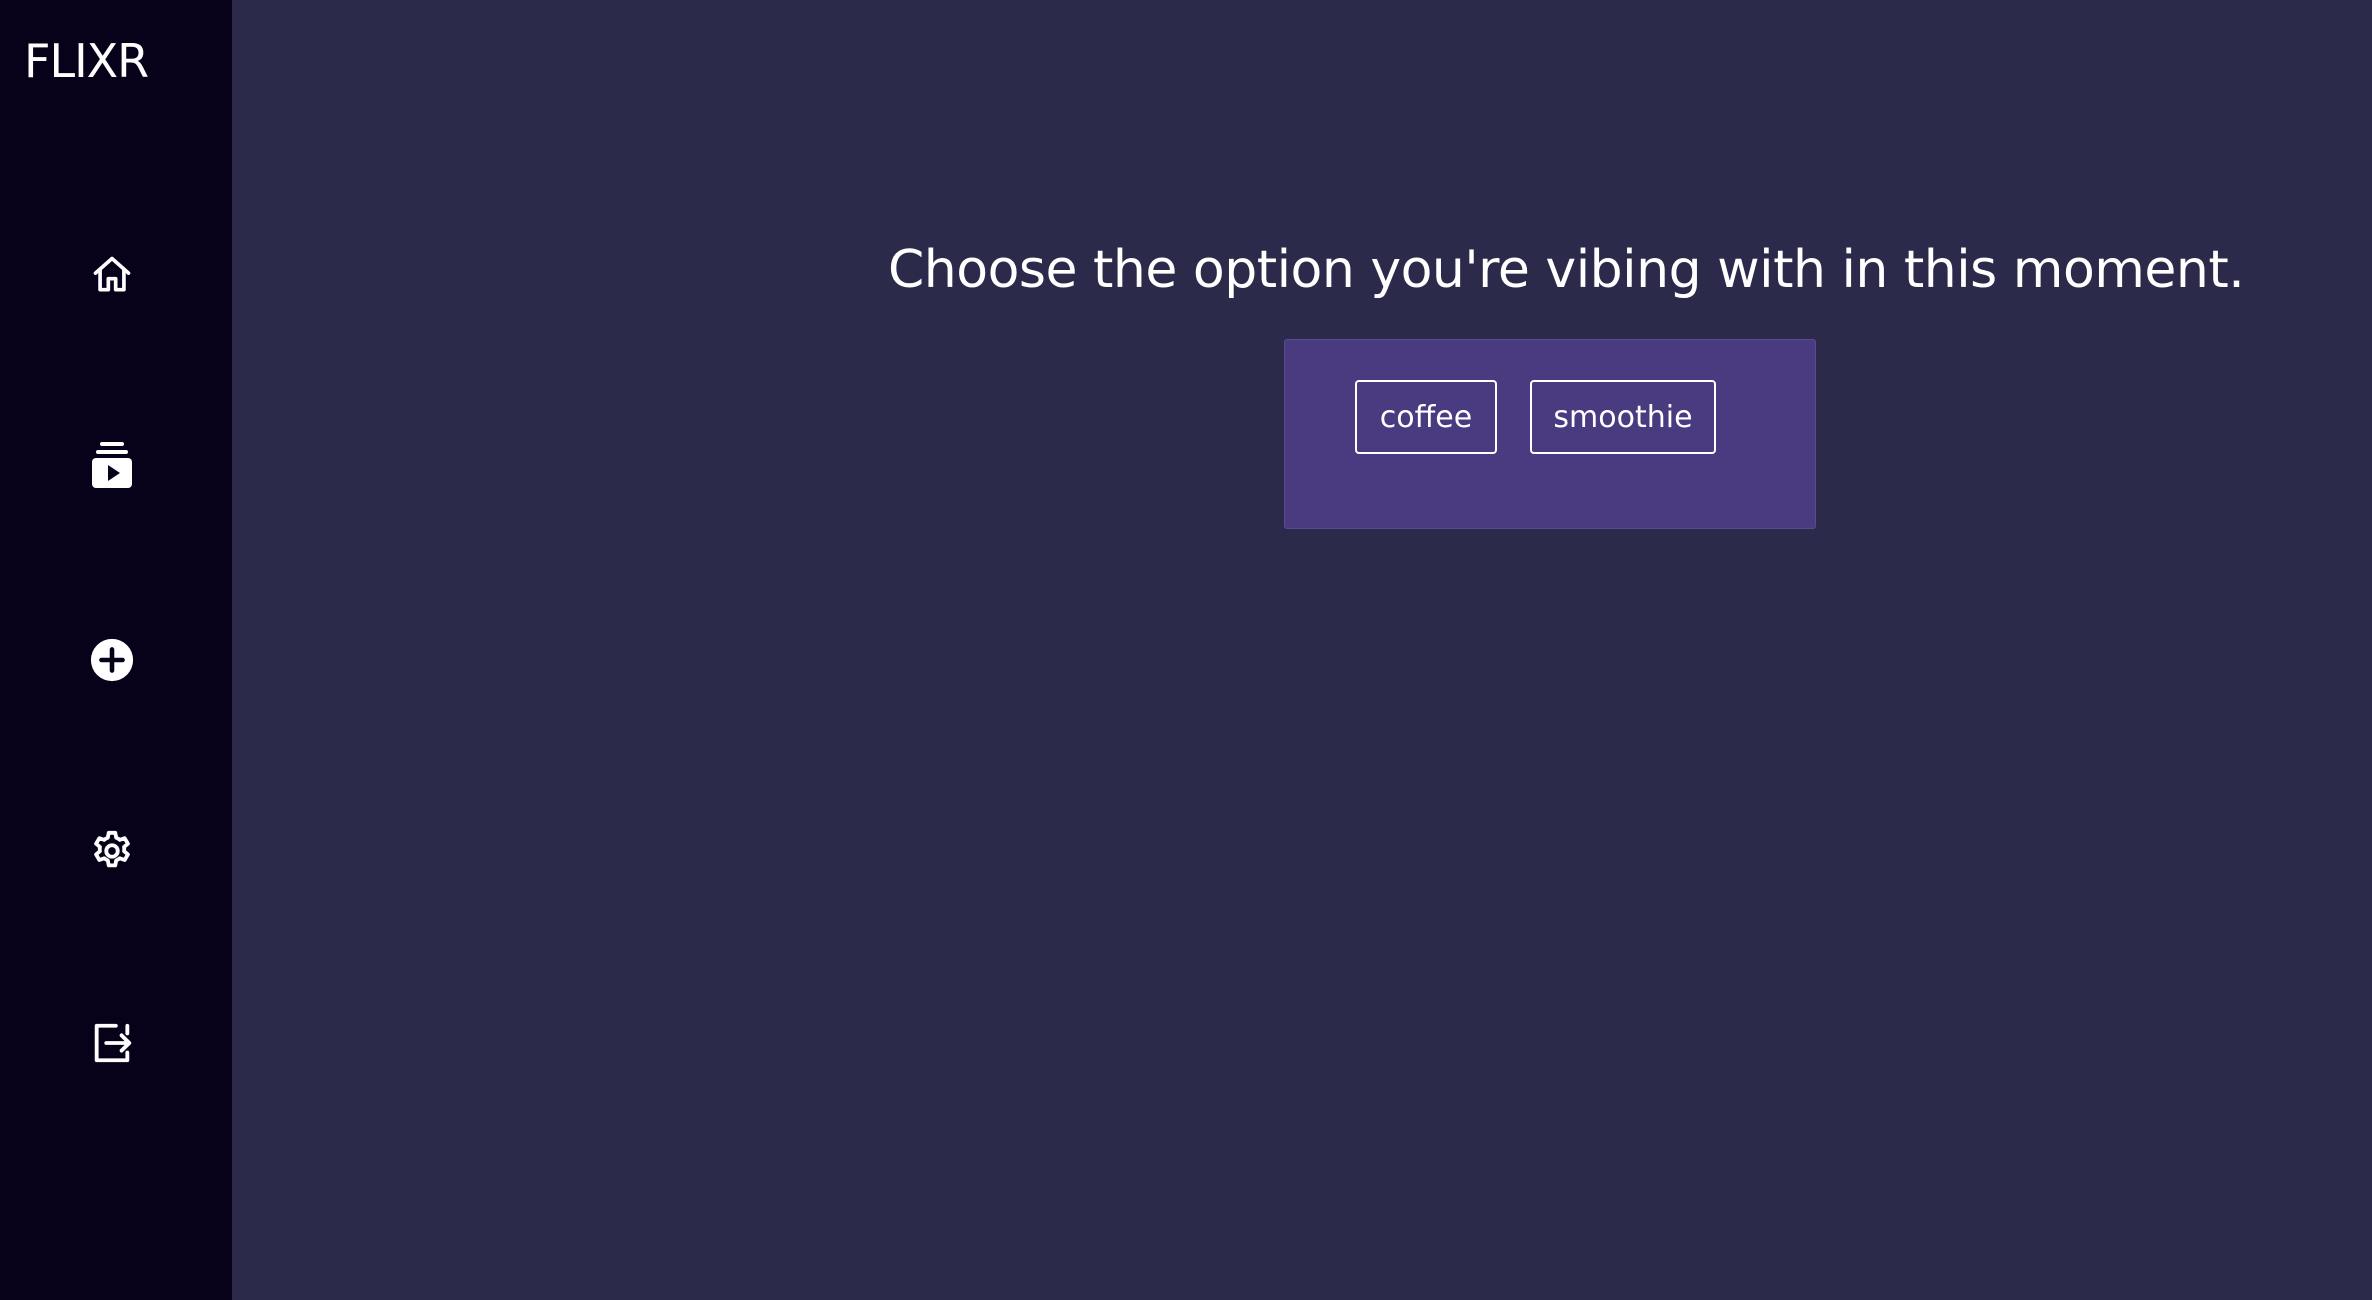  I want to click on sidebar-item-home, so click(112, 275).